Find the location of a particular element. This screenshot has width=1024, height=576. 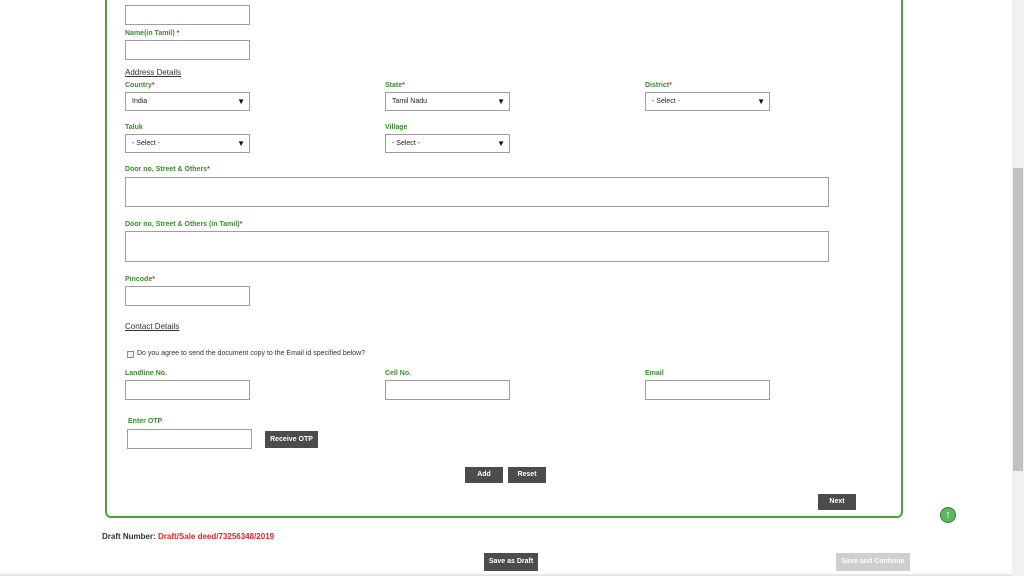

village-label: Village is located at coordinates (396, 127).